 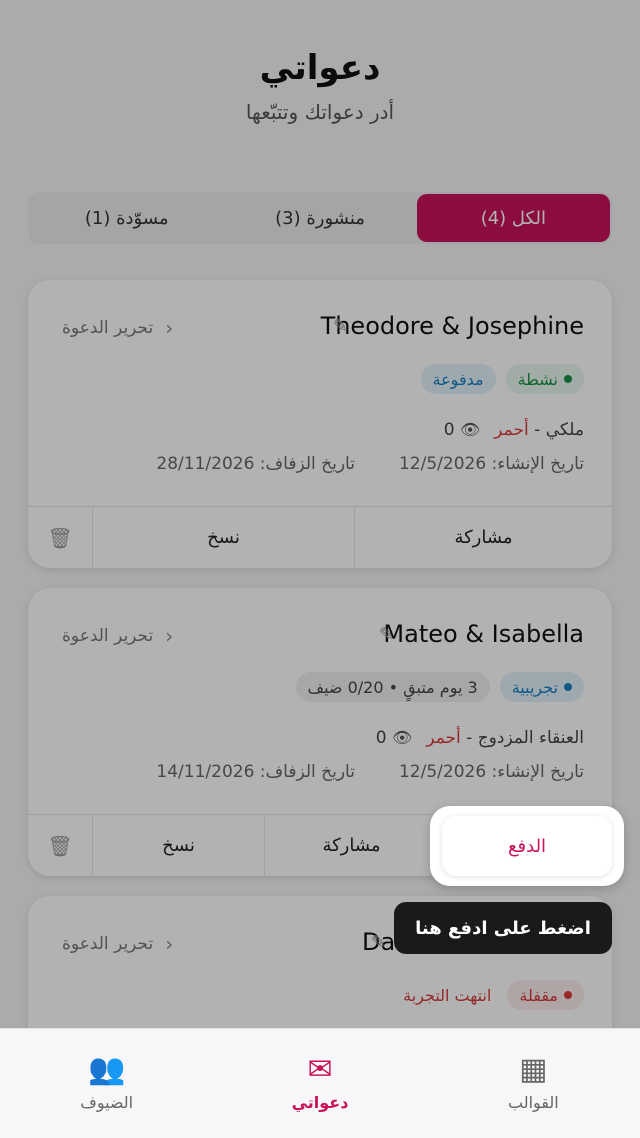 I want to click on nav-guests-label: الضيوف, so click(x=107, y=1102).